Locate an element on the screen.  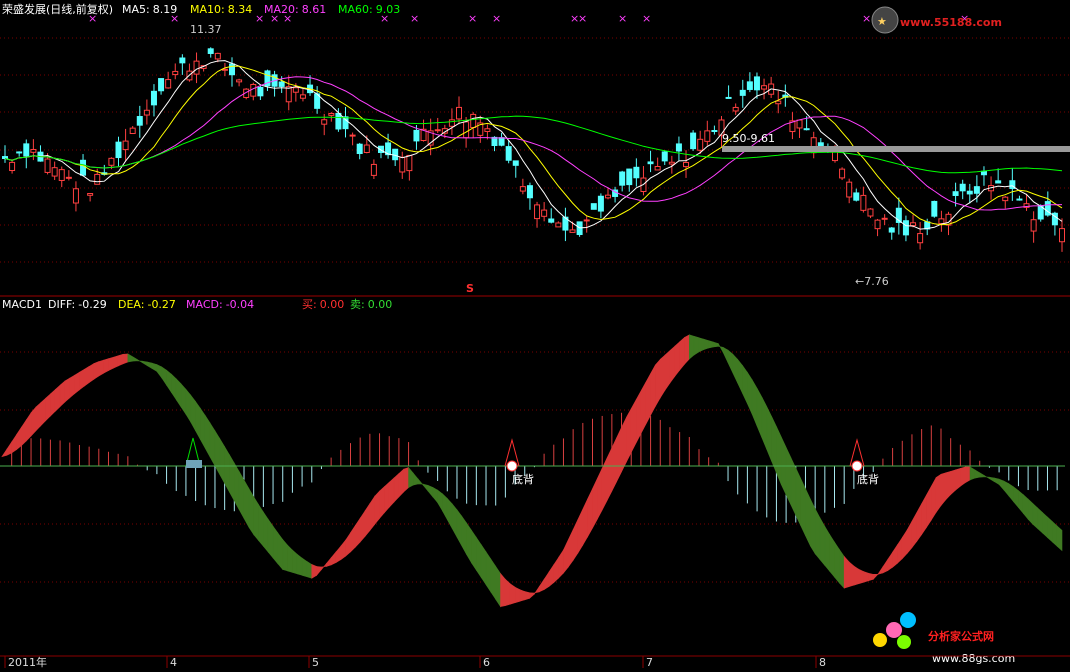
dea-label: DEA: -0.27 is located at coordinates (147, 304).